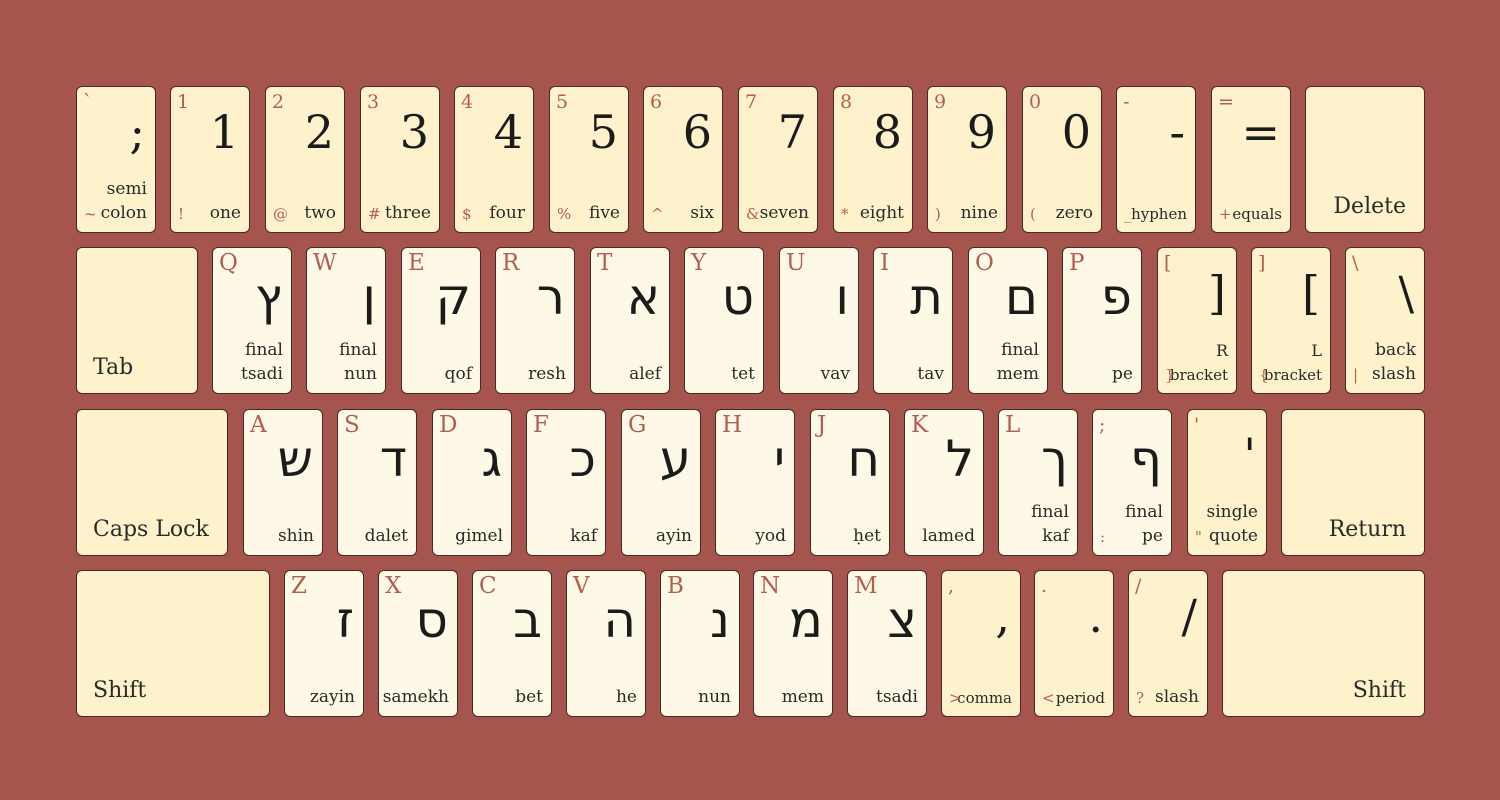 The height and width of the screenshot is (800, 1500). Describe the element at coordinates (793, 643) in the screenshot. I see `key-n: N מ mem` at that location.